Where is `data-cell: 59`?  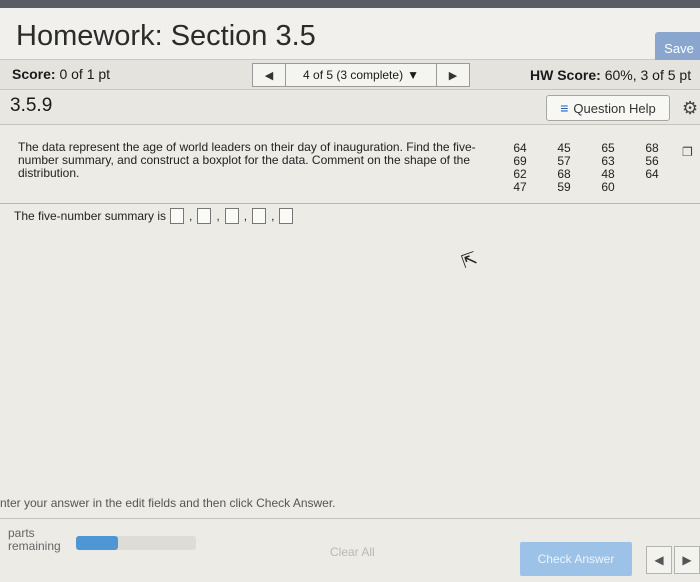
data-cell: 59 is located at coordinates (564, 187).